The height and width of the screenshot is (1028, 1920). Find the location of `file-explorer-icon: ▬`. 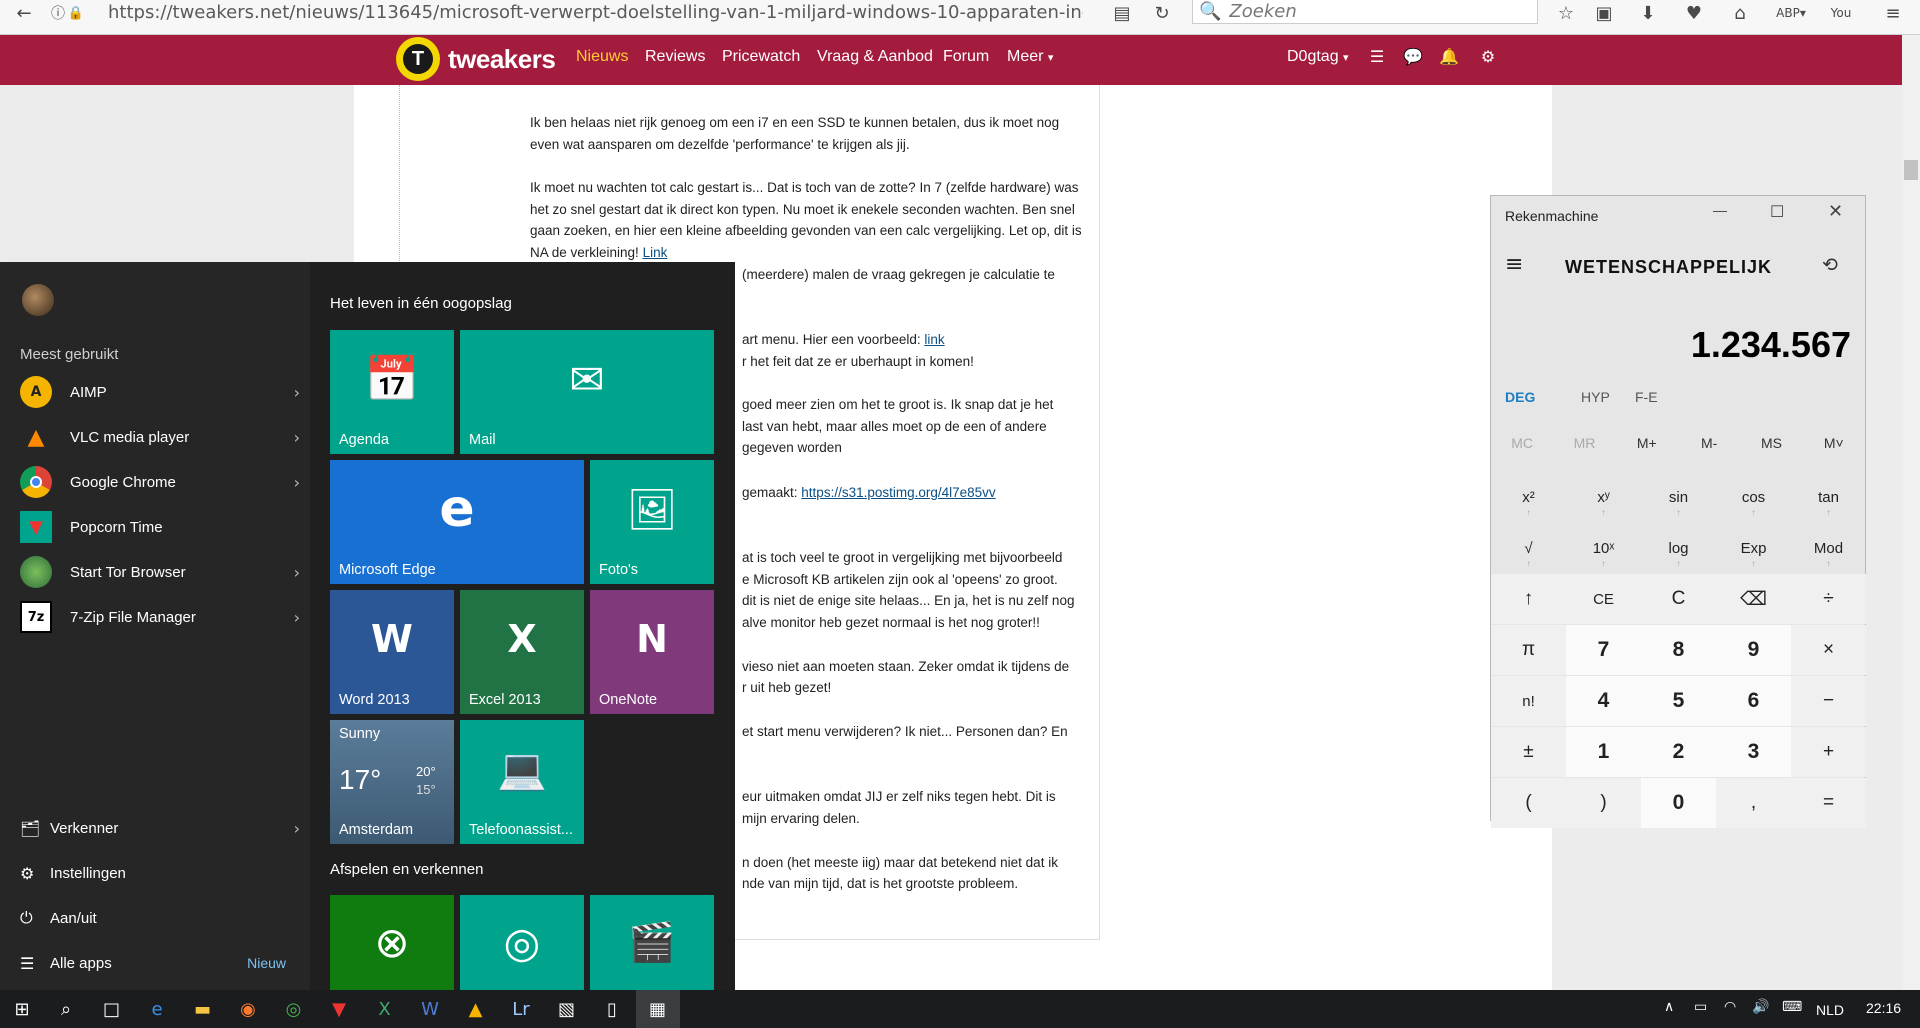

file-explorer-icon: ▬ is located at coordinates (203, 1009).